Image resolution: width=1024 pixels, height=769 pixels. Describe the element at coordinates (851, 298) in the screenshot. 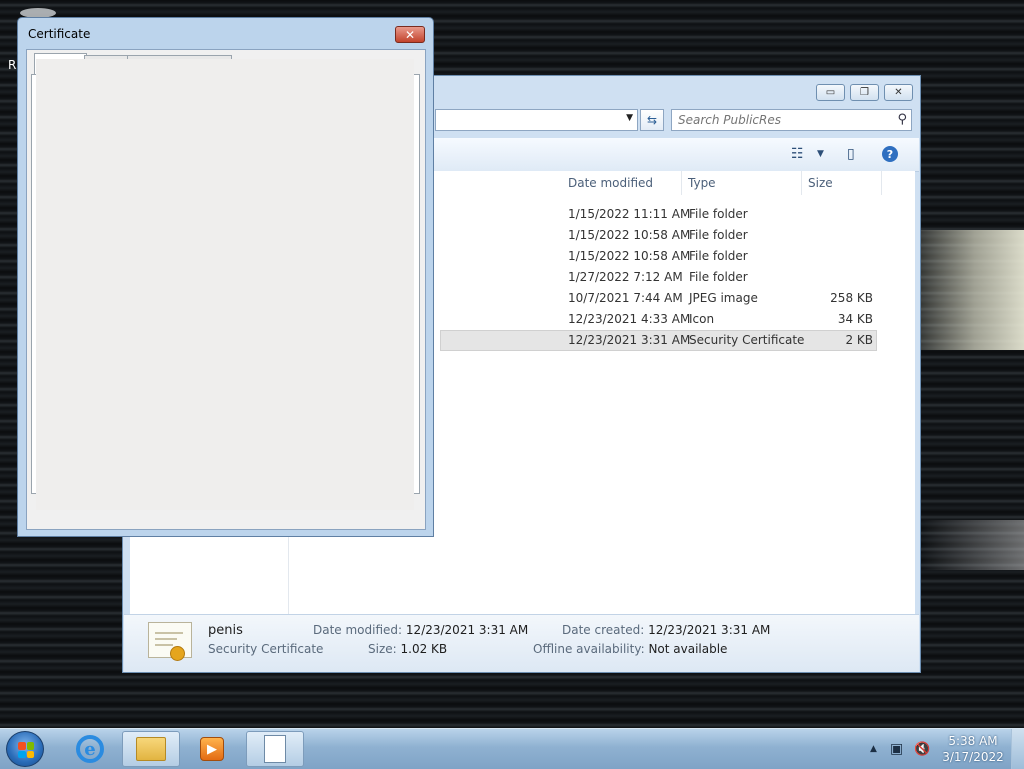

I see `file-size: 258 KB` at that location.